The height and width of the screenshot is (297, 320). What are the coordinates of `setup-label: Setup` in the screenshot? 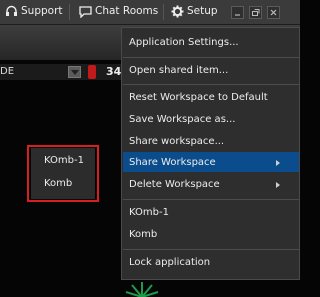 It's located at (202, 11).